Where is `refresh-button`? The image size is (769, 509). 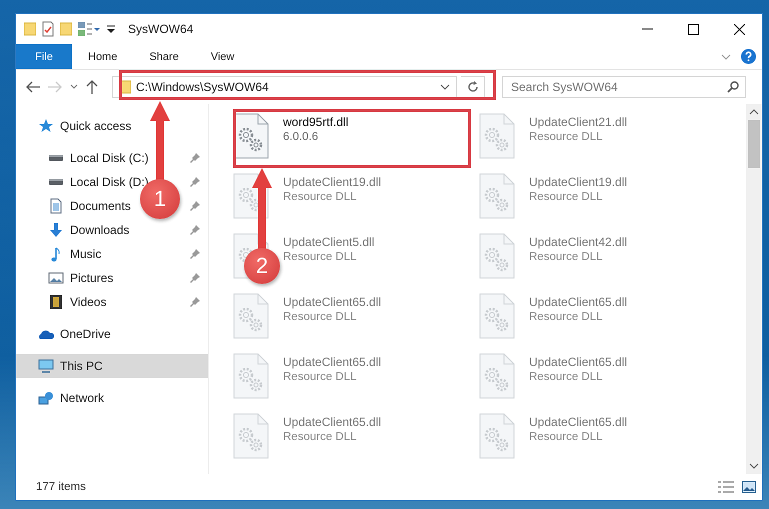 refresh-button is located at coordinates (473, 87).